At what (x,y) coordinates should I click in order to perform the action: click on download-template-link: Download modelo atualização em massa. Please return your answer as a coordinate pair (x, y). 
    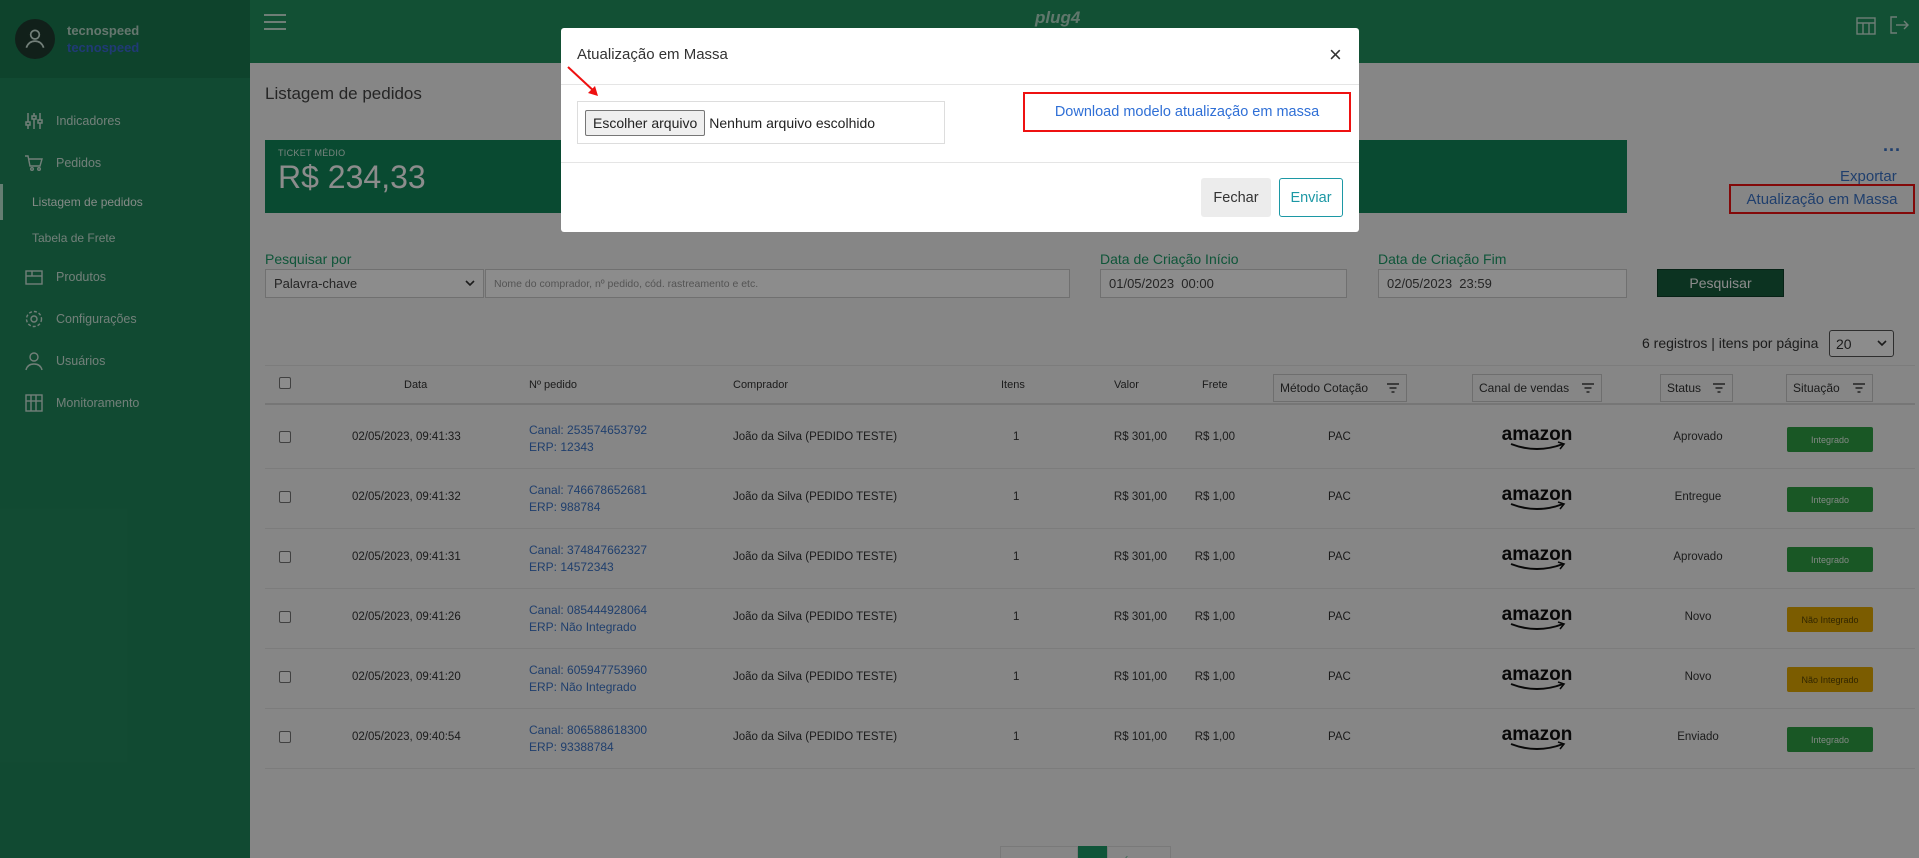
    Looking at the image, I should click on (1187, 112).